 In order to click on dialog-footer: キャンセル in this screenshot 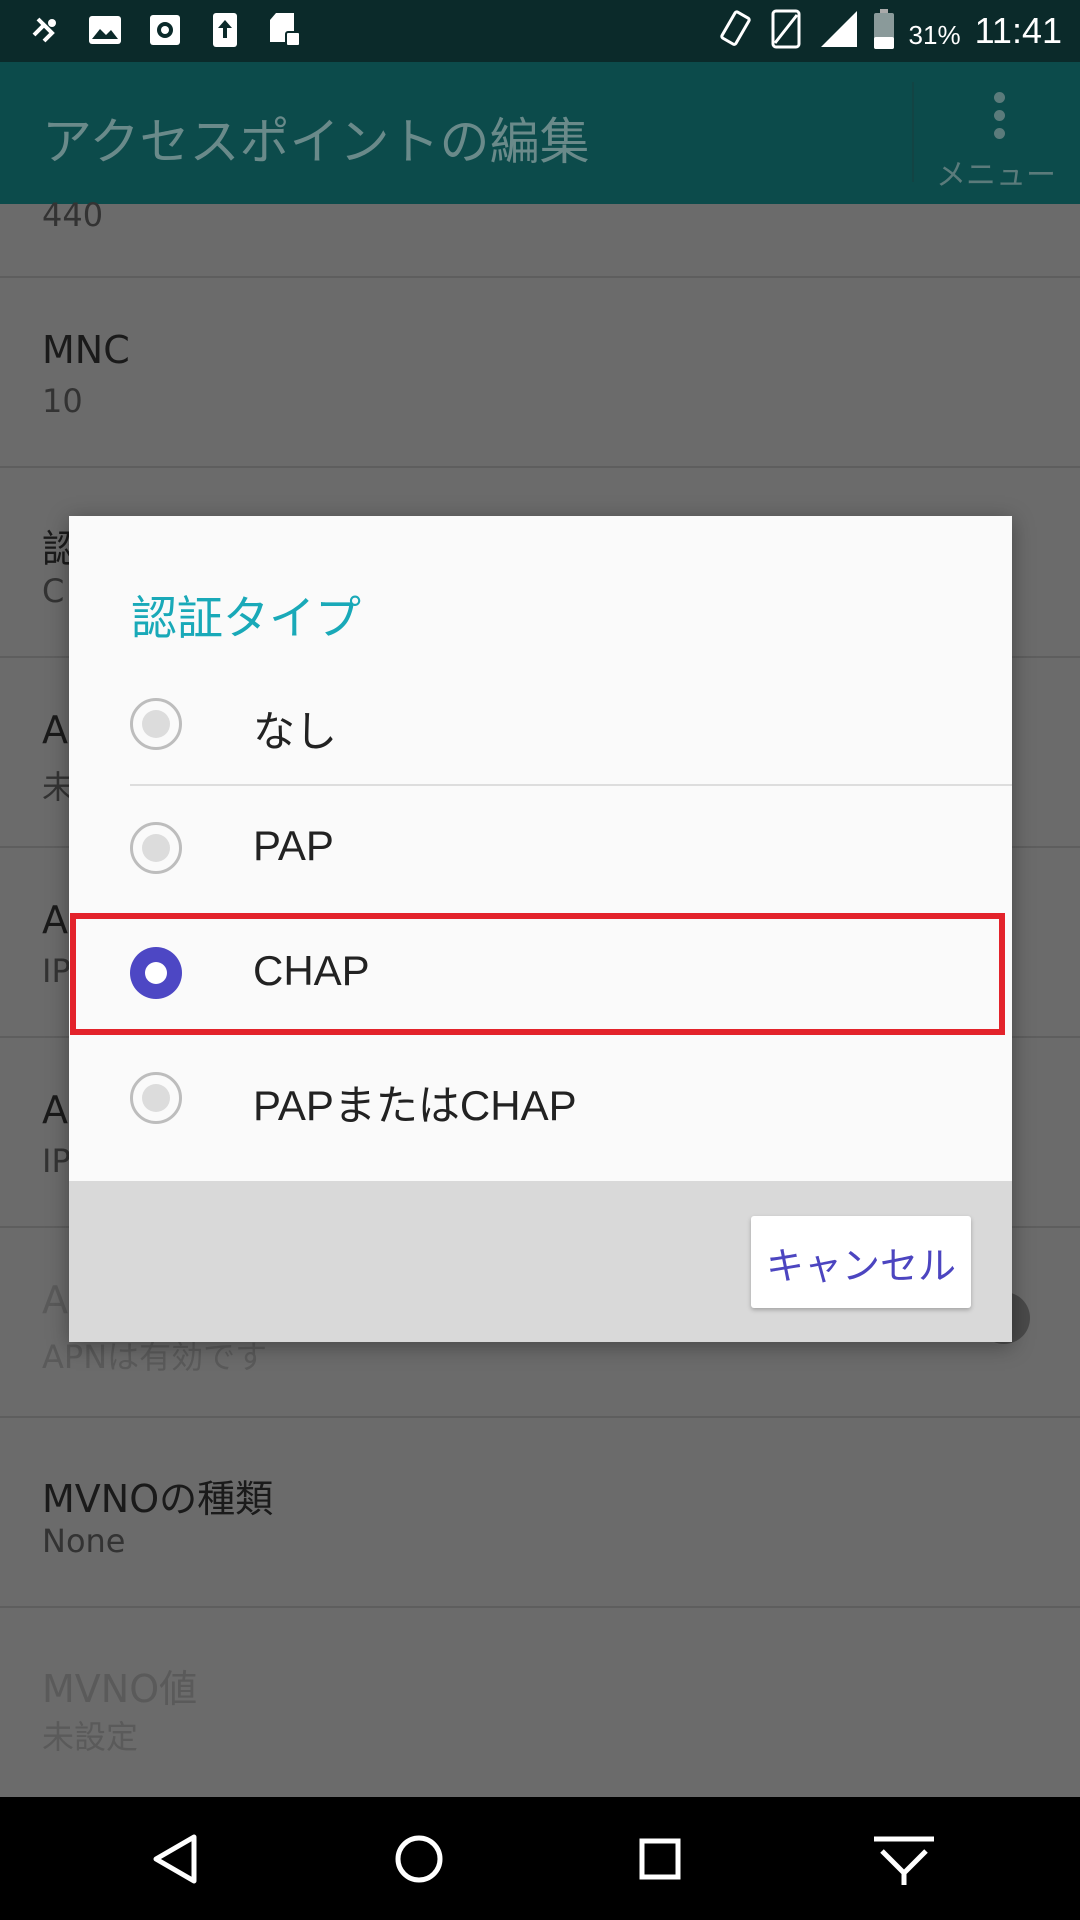, I will do `click(540, 1261)`.